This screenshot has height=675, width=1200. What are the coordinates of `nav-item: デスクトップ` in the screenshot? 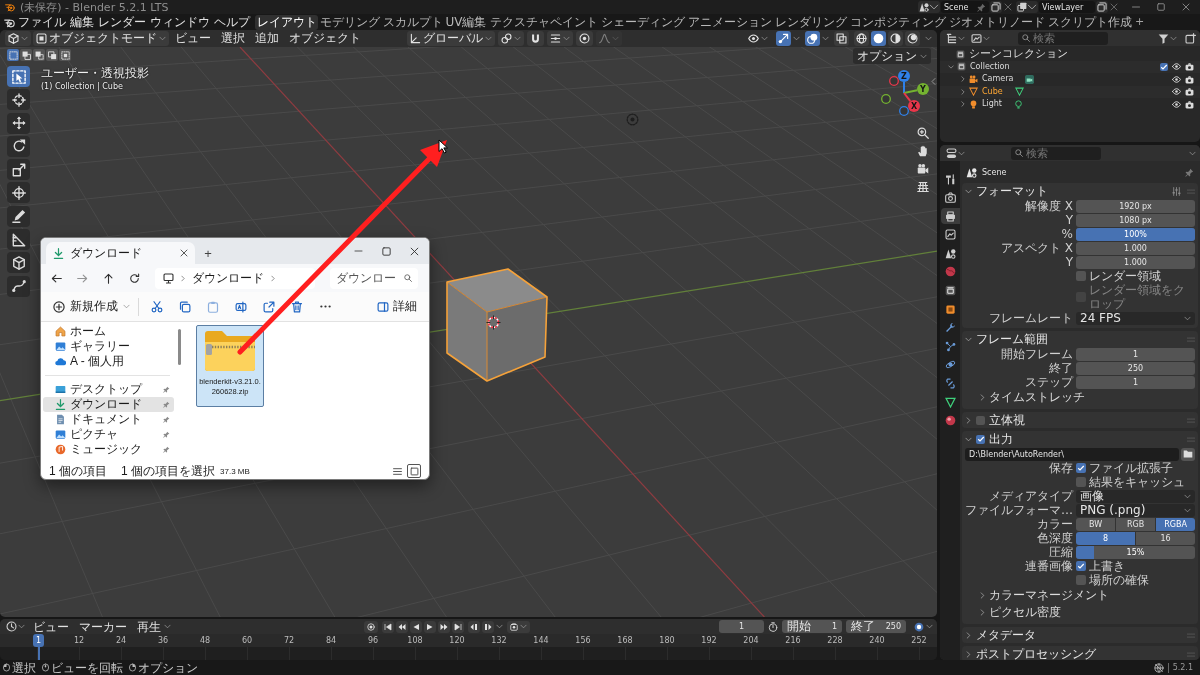 It's located at (108, 389).